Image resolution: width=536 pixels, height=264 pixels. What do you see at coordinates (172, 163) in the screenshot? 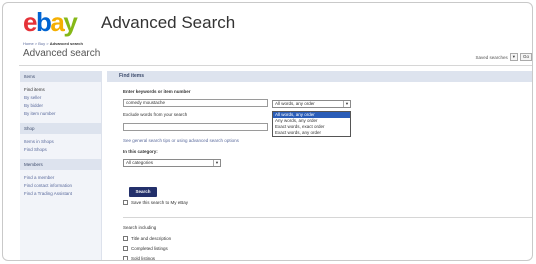
I see `category-select: All categories ▼` at bounding box center [172, 163].